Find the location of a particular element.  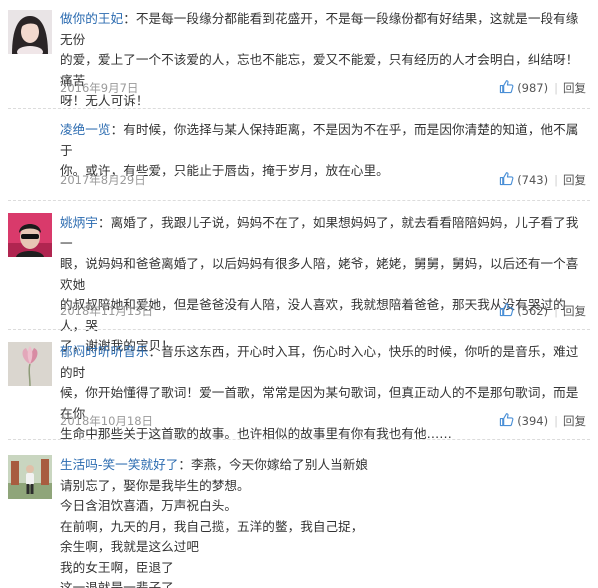

like-count: (562) is located at coordinates (533, 311).